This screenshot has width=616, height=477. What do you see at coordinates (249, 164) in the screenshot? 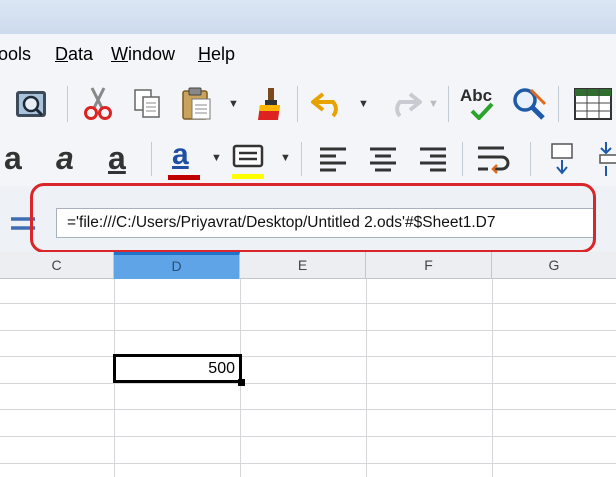
I see `highlighting-icon` at bounding box center [249, 164].